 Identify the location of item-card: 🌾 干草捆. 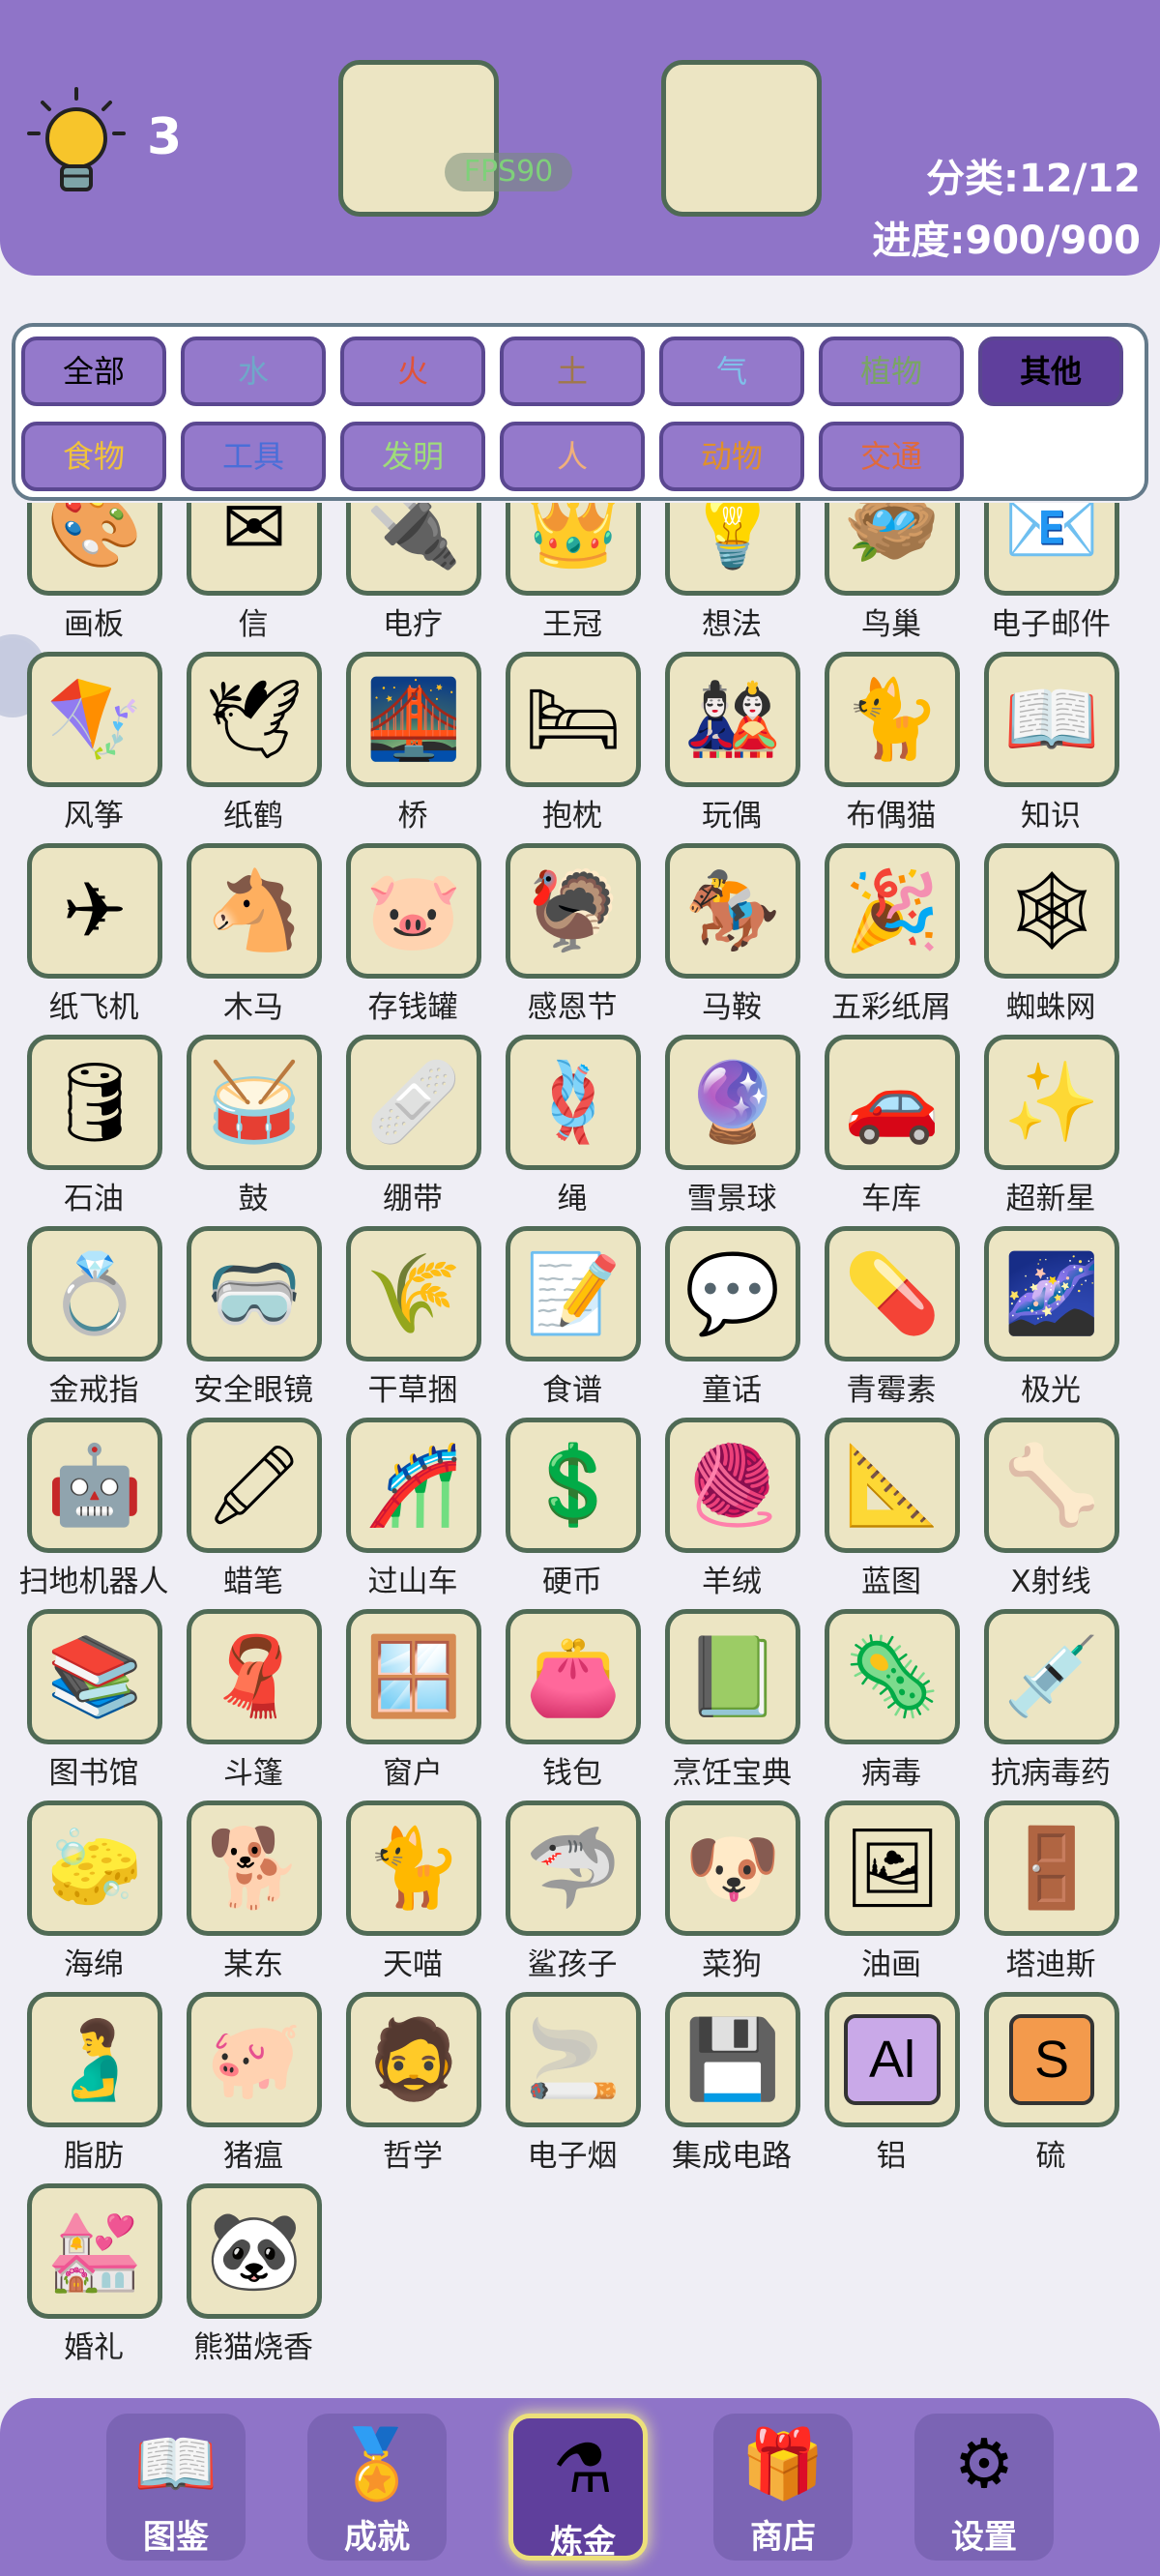
(413, 1322).